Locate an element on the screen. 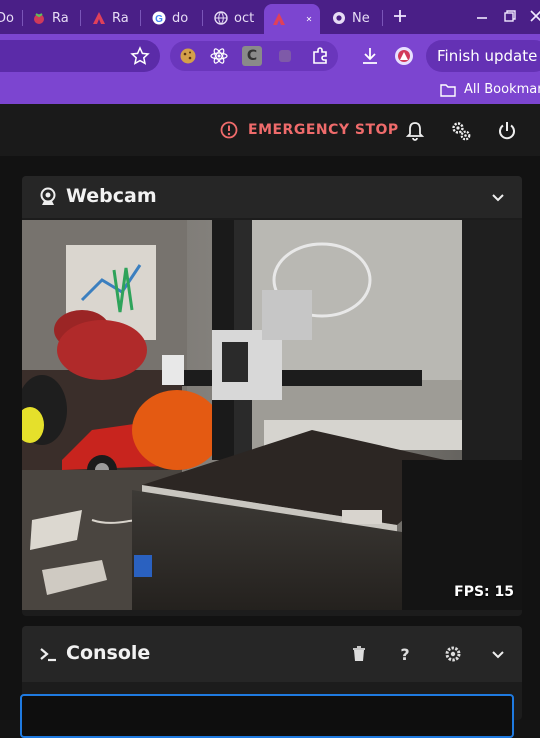 This screenshot has width=540, height=738. profile-avatar-icon is located at coordinates (404, 56).